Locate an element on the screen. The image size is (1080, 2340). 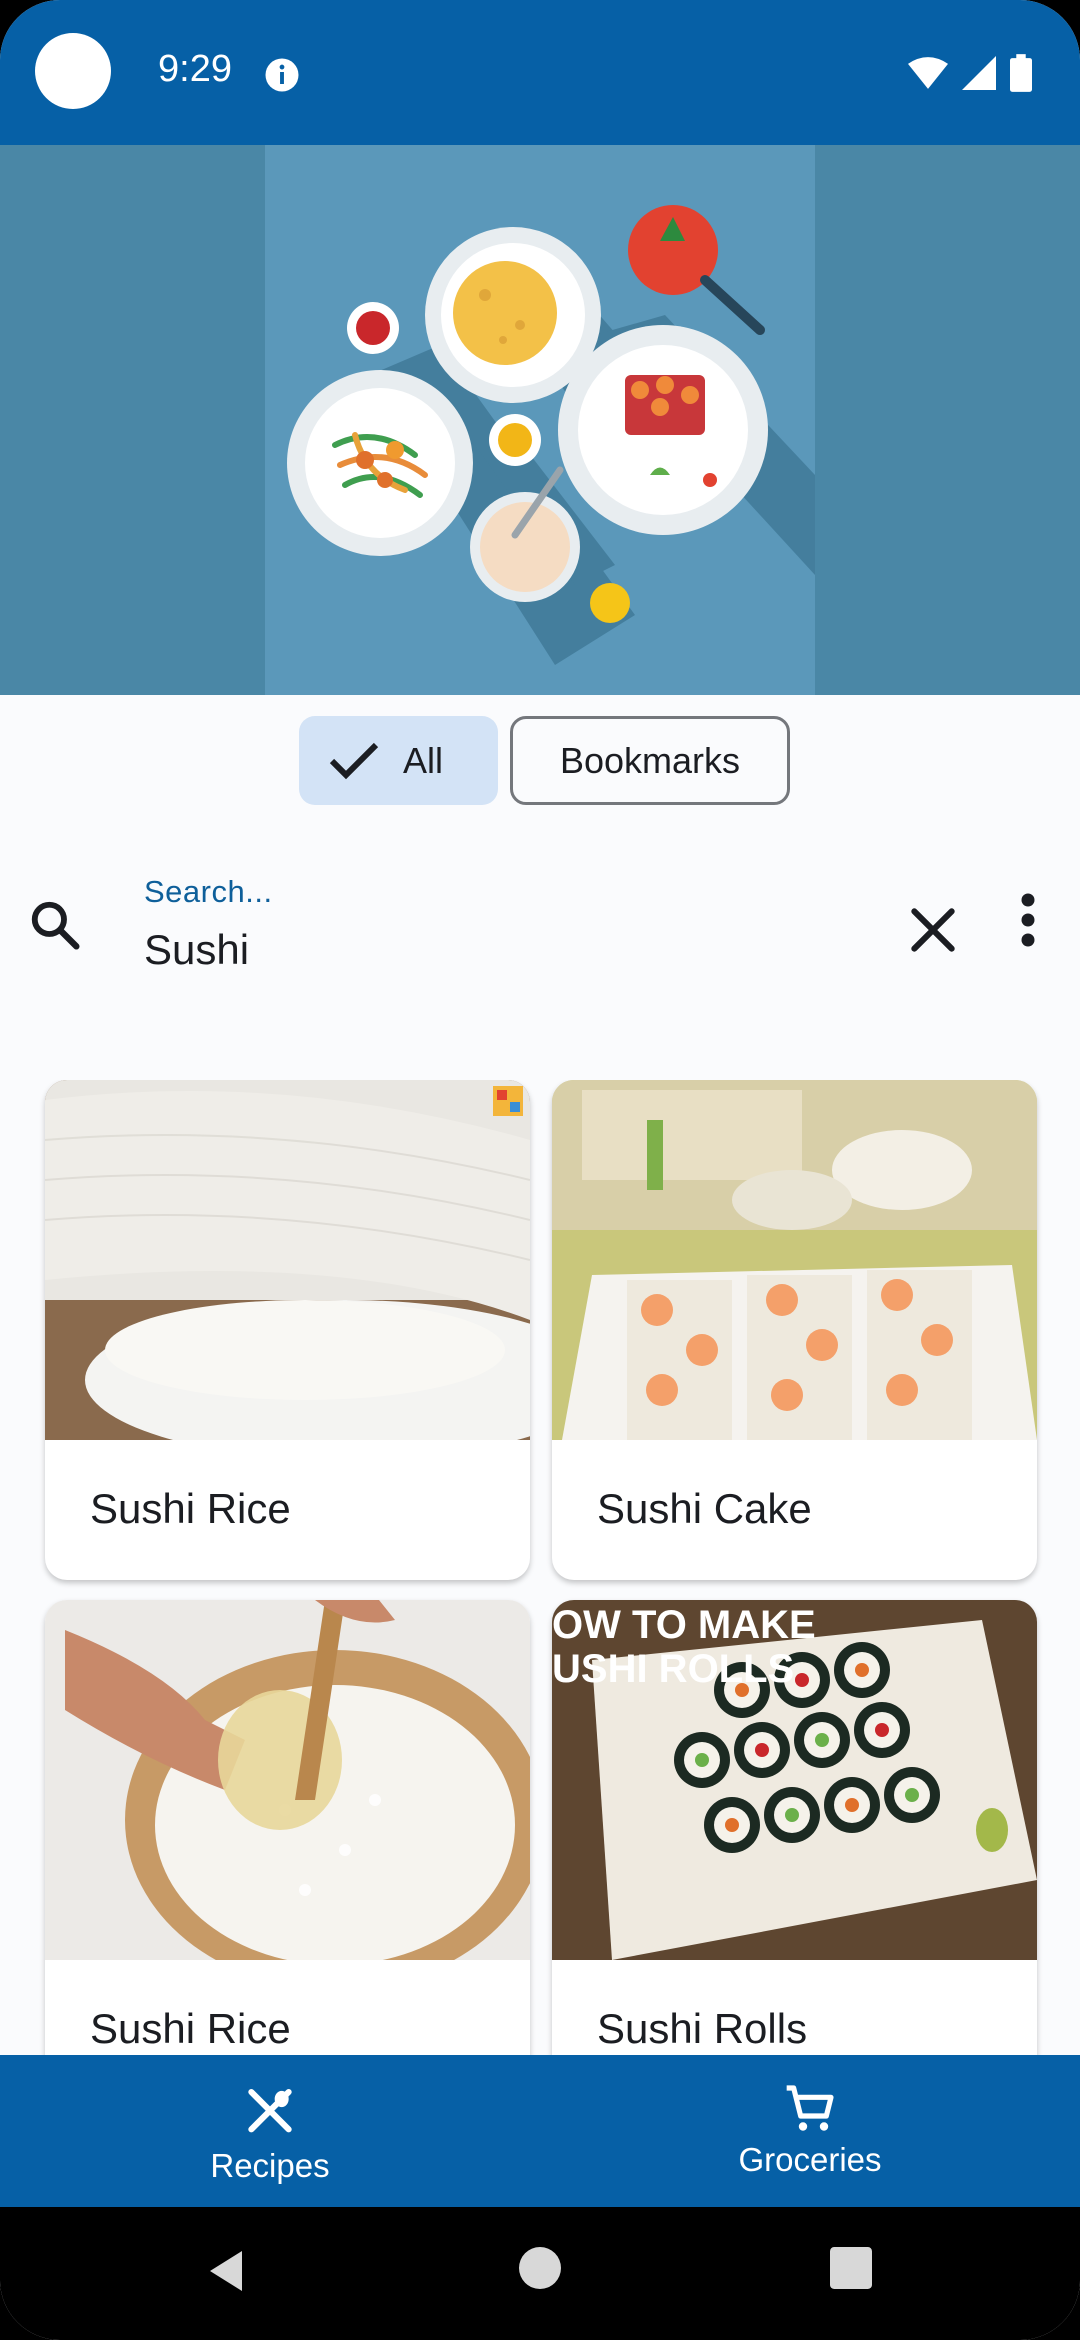
filter-chip-group: All Bookmarks is located at coordinates (544, 760).